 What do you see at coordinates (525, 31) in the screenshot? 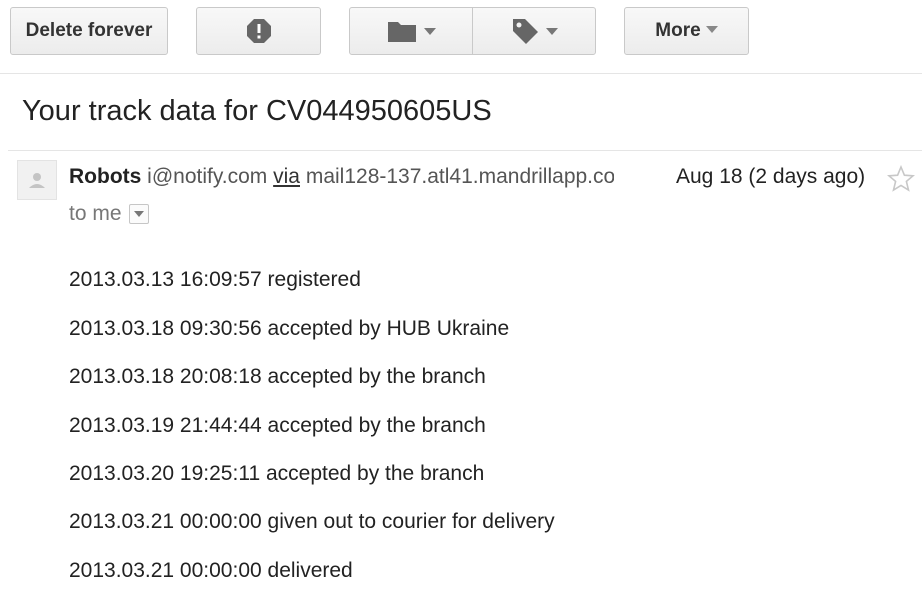
I see `label-tag-icon` at bounding box center [525, 31].